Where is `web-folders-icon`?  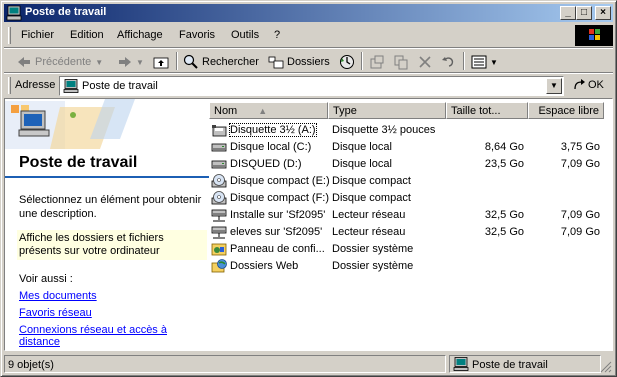 web-folders-icon is located at coordinates (219, 266).